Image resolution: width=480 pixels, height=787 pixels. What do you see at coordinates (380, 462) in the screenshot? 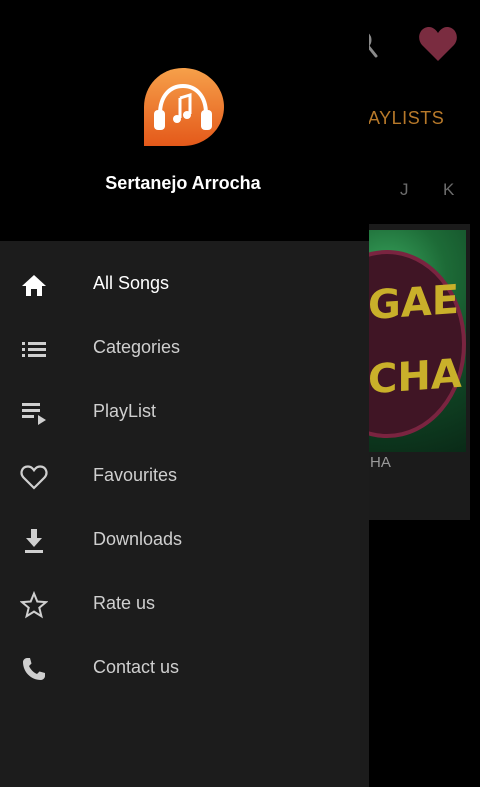
I see `song-card-caption: HA` at bounding box center [380, 462].